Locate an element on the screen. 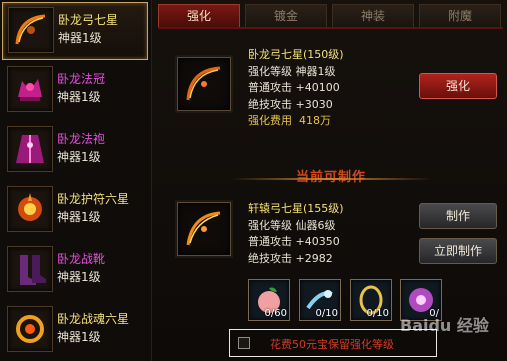  equipment-item-amulet: 卧龙护符六星 神器1级 is located at coordinates (74, 210).